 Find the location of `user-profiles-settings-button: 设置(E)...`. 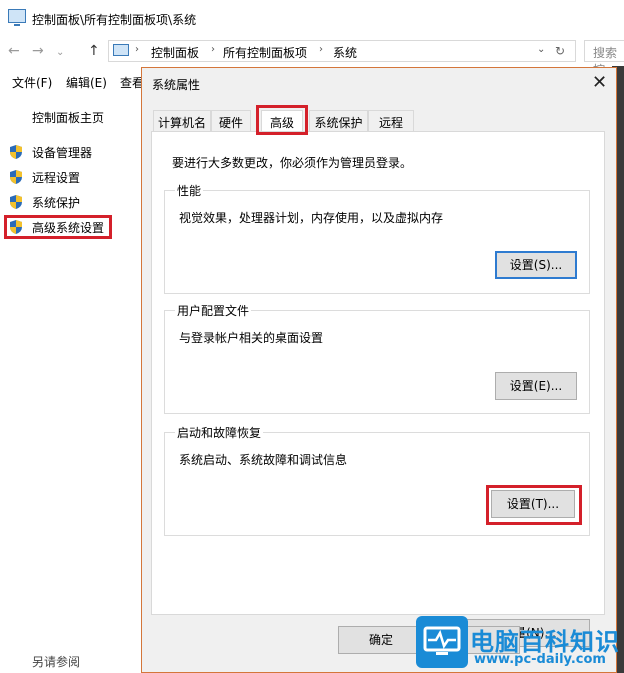

user-profiles-settings-button: 设置(E)... is located at coordinates (536, 386).